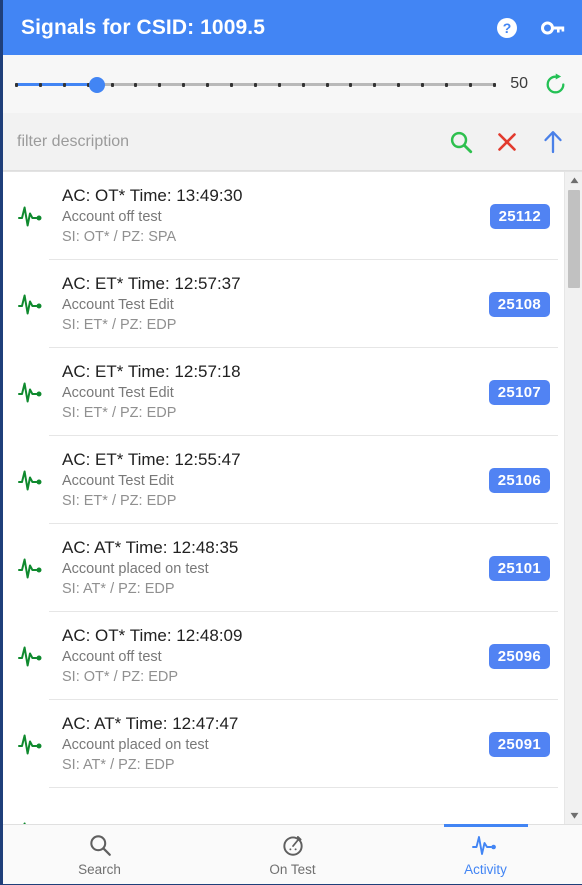 The image size is (582, 885). I want to click on signal-item-title: AC: ET* Time: 12:57:18, so click(151, 371).